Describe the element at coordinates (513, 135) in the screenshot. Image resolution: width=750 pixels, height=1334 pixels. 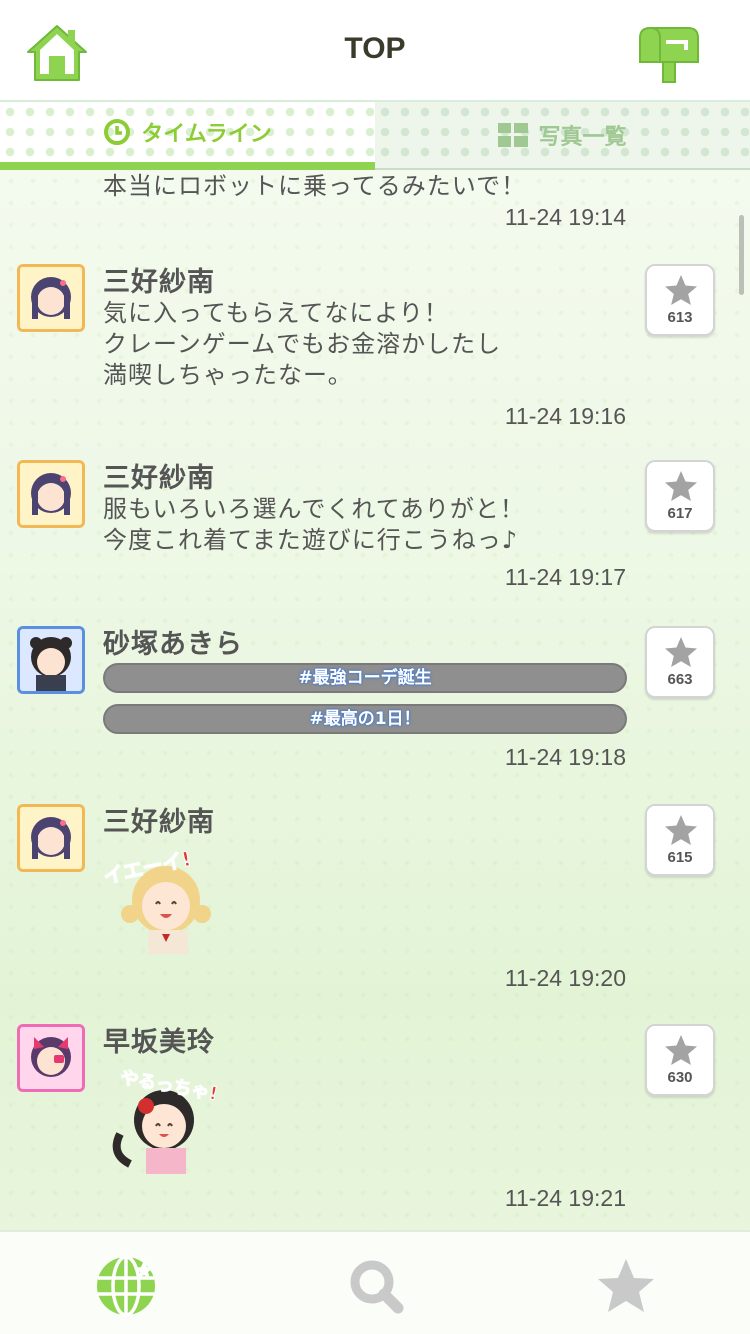
I see `grid-icon` at that location.